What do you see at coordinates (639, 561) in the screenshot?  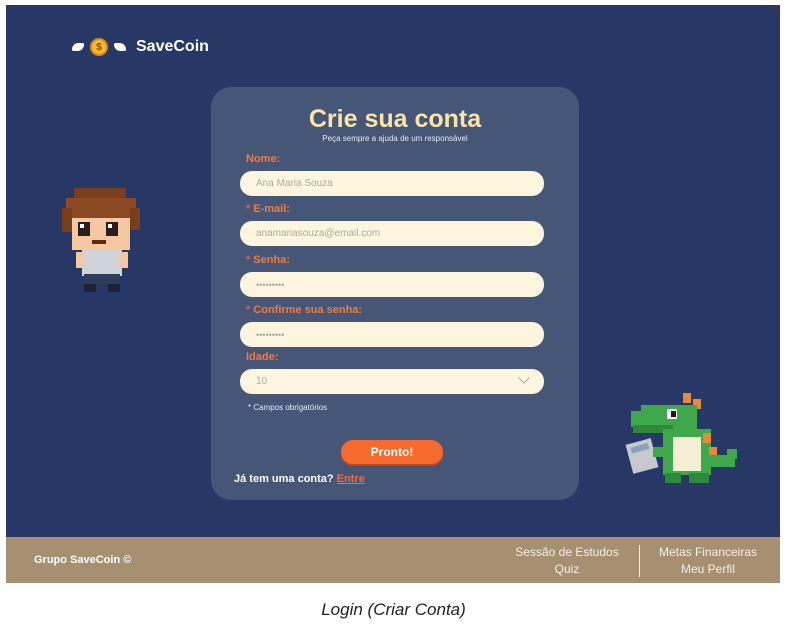 I see `footer-divider` at bounding box center [639, 561].